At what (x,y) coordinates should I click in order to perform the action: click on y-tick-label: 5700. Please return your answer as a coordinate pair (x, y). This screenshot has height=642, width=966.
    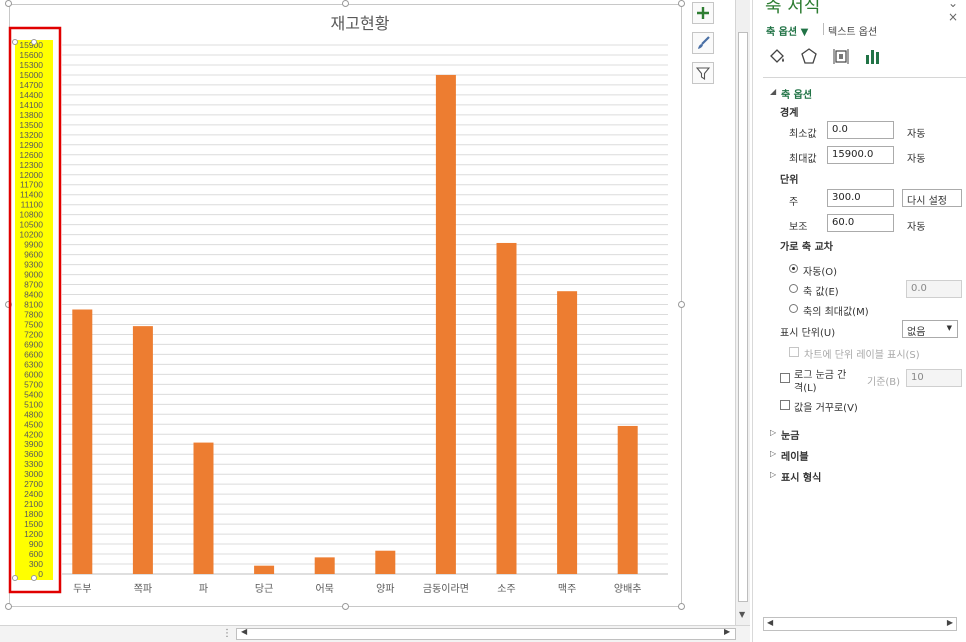
    Looking at the image, I should click on (33, 384).